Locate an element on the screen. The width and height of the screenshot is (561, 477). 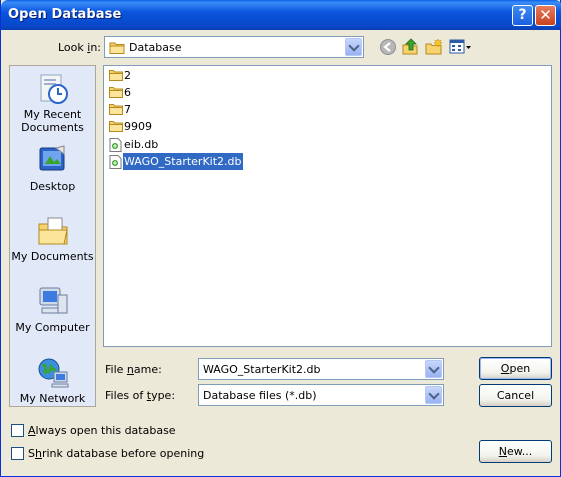
file-name: WAGO_StarterKit2.db is located at coordinates (183, 161).